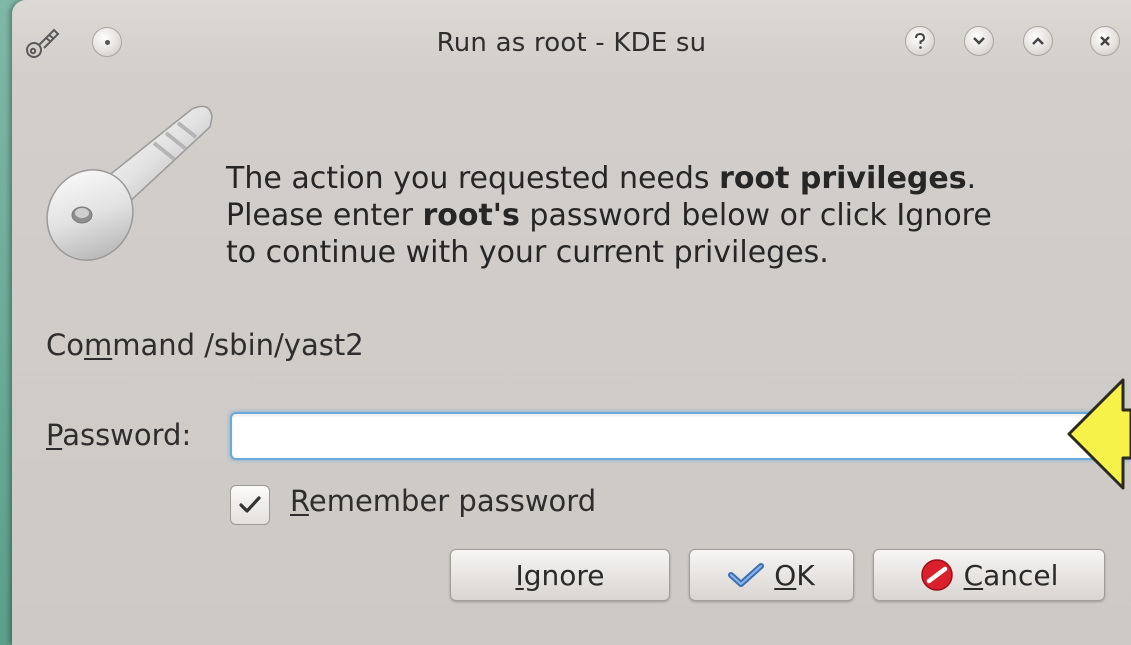 This screenshot has height=645, width=1131. Describe the element at coordinates (121, 345) in the screenshot. I see `command-label: Command` at that location.